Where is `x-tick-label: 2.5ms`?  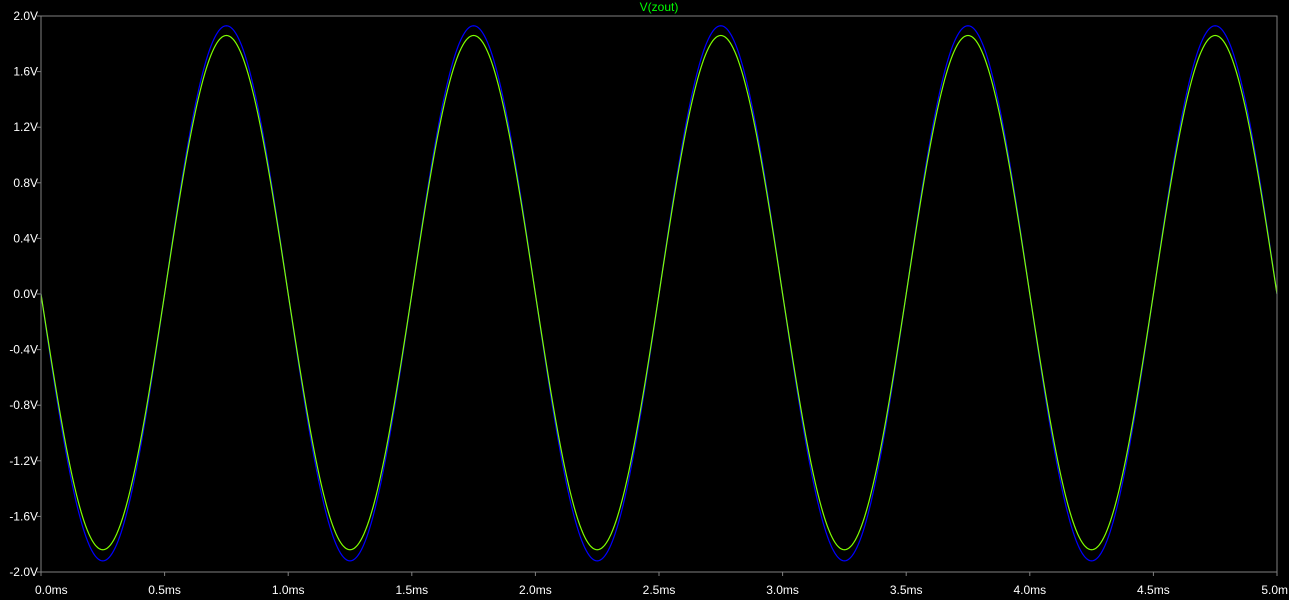
x-tick-label: 2.5ms is located at coordinates (659, 590).